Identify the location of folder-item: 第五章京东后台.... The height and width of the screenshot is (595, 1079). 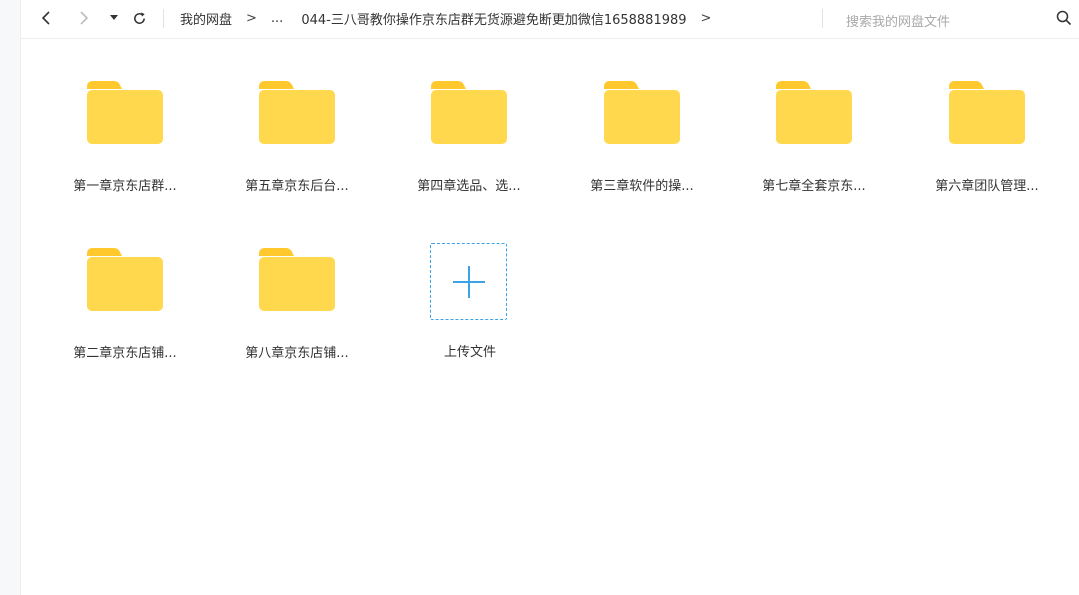
(297, 151).